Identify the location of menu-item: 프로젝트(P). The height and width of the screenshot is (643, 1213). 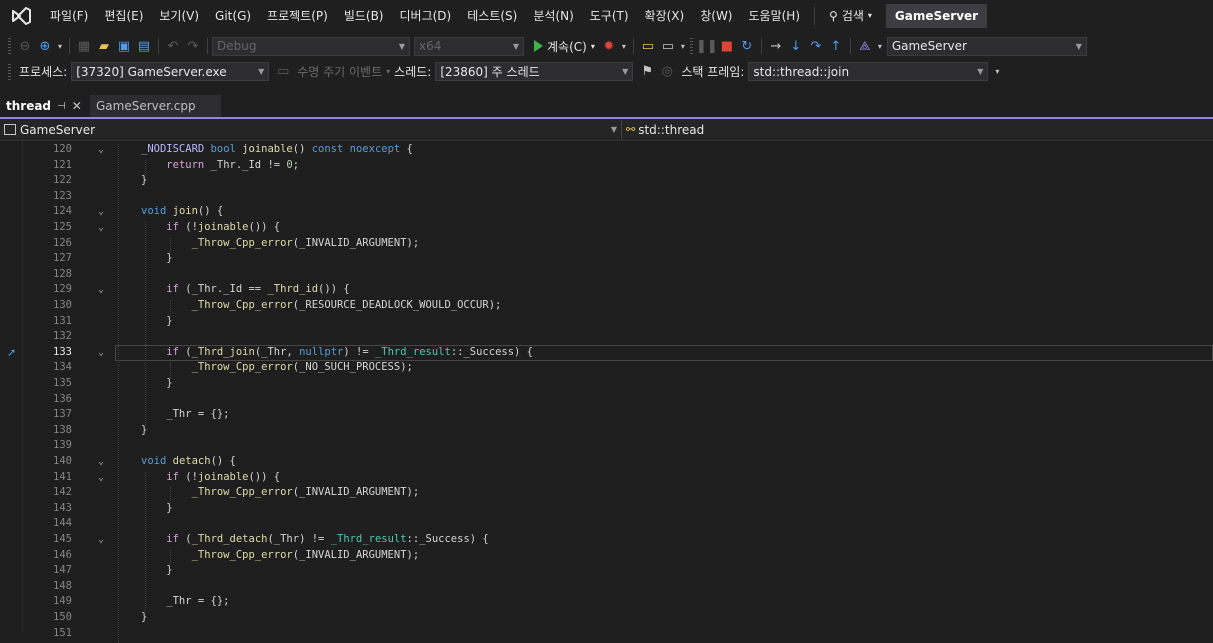
(297, 16).